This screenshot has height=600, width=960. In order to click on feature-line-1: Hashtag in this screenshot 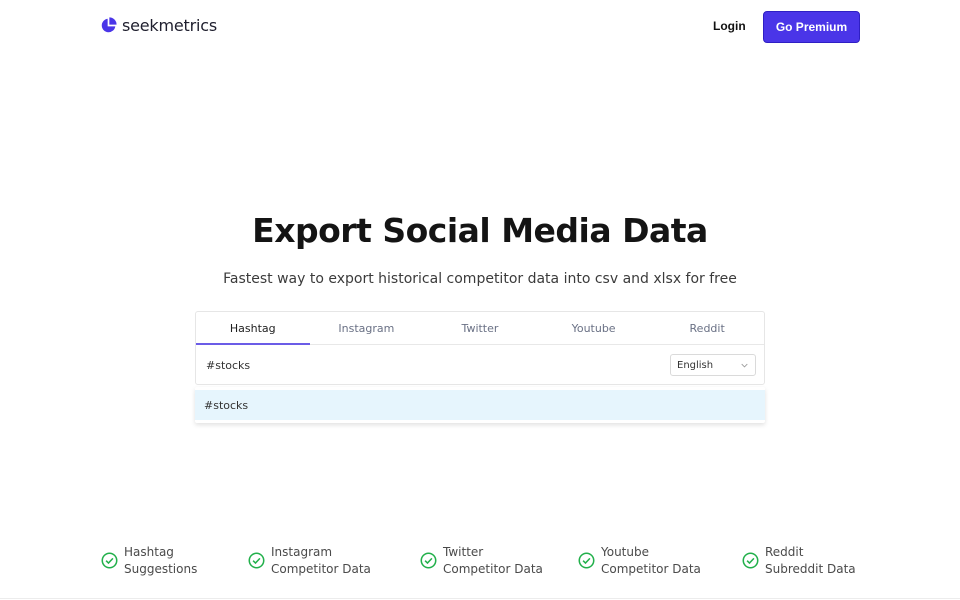, I will do `click(149, 552)`.